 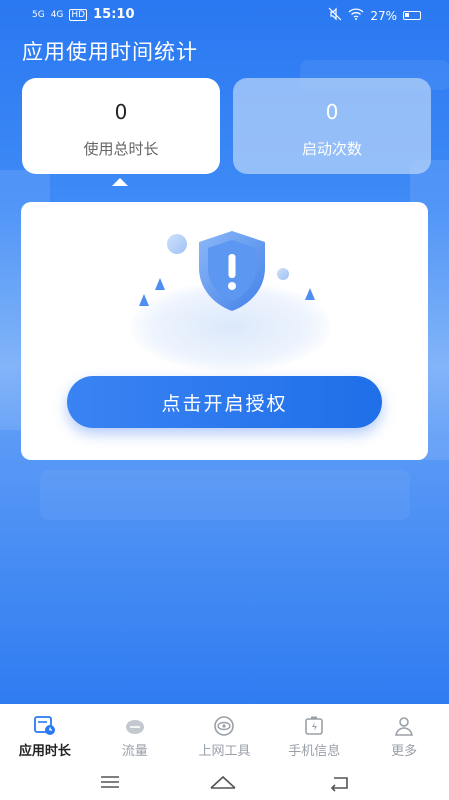 What do you see at coordinates (38, 14) in the screenshot?
I see `signal-5g-label: 5G` at bounding box center [38, 14].